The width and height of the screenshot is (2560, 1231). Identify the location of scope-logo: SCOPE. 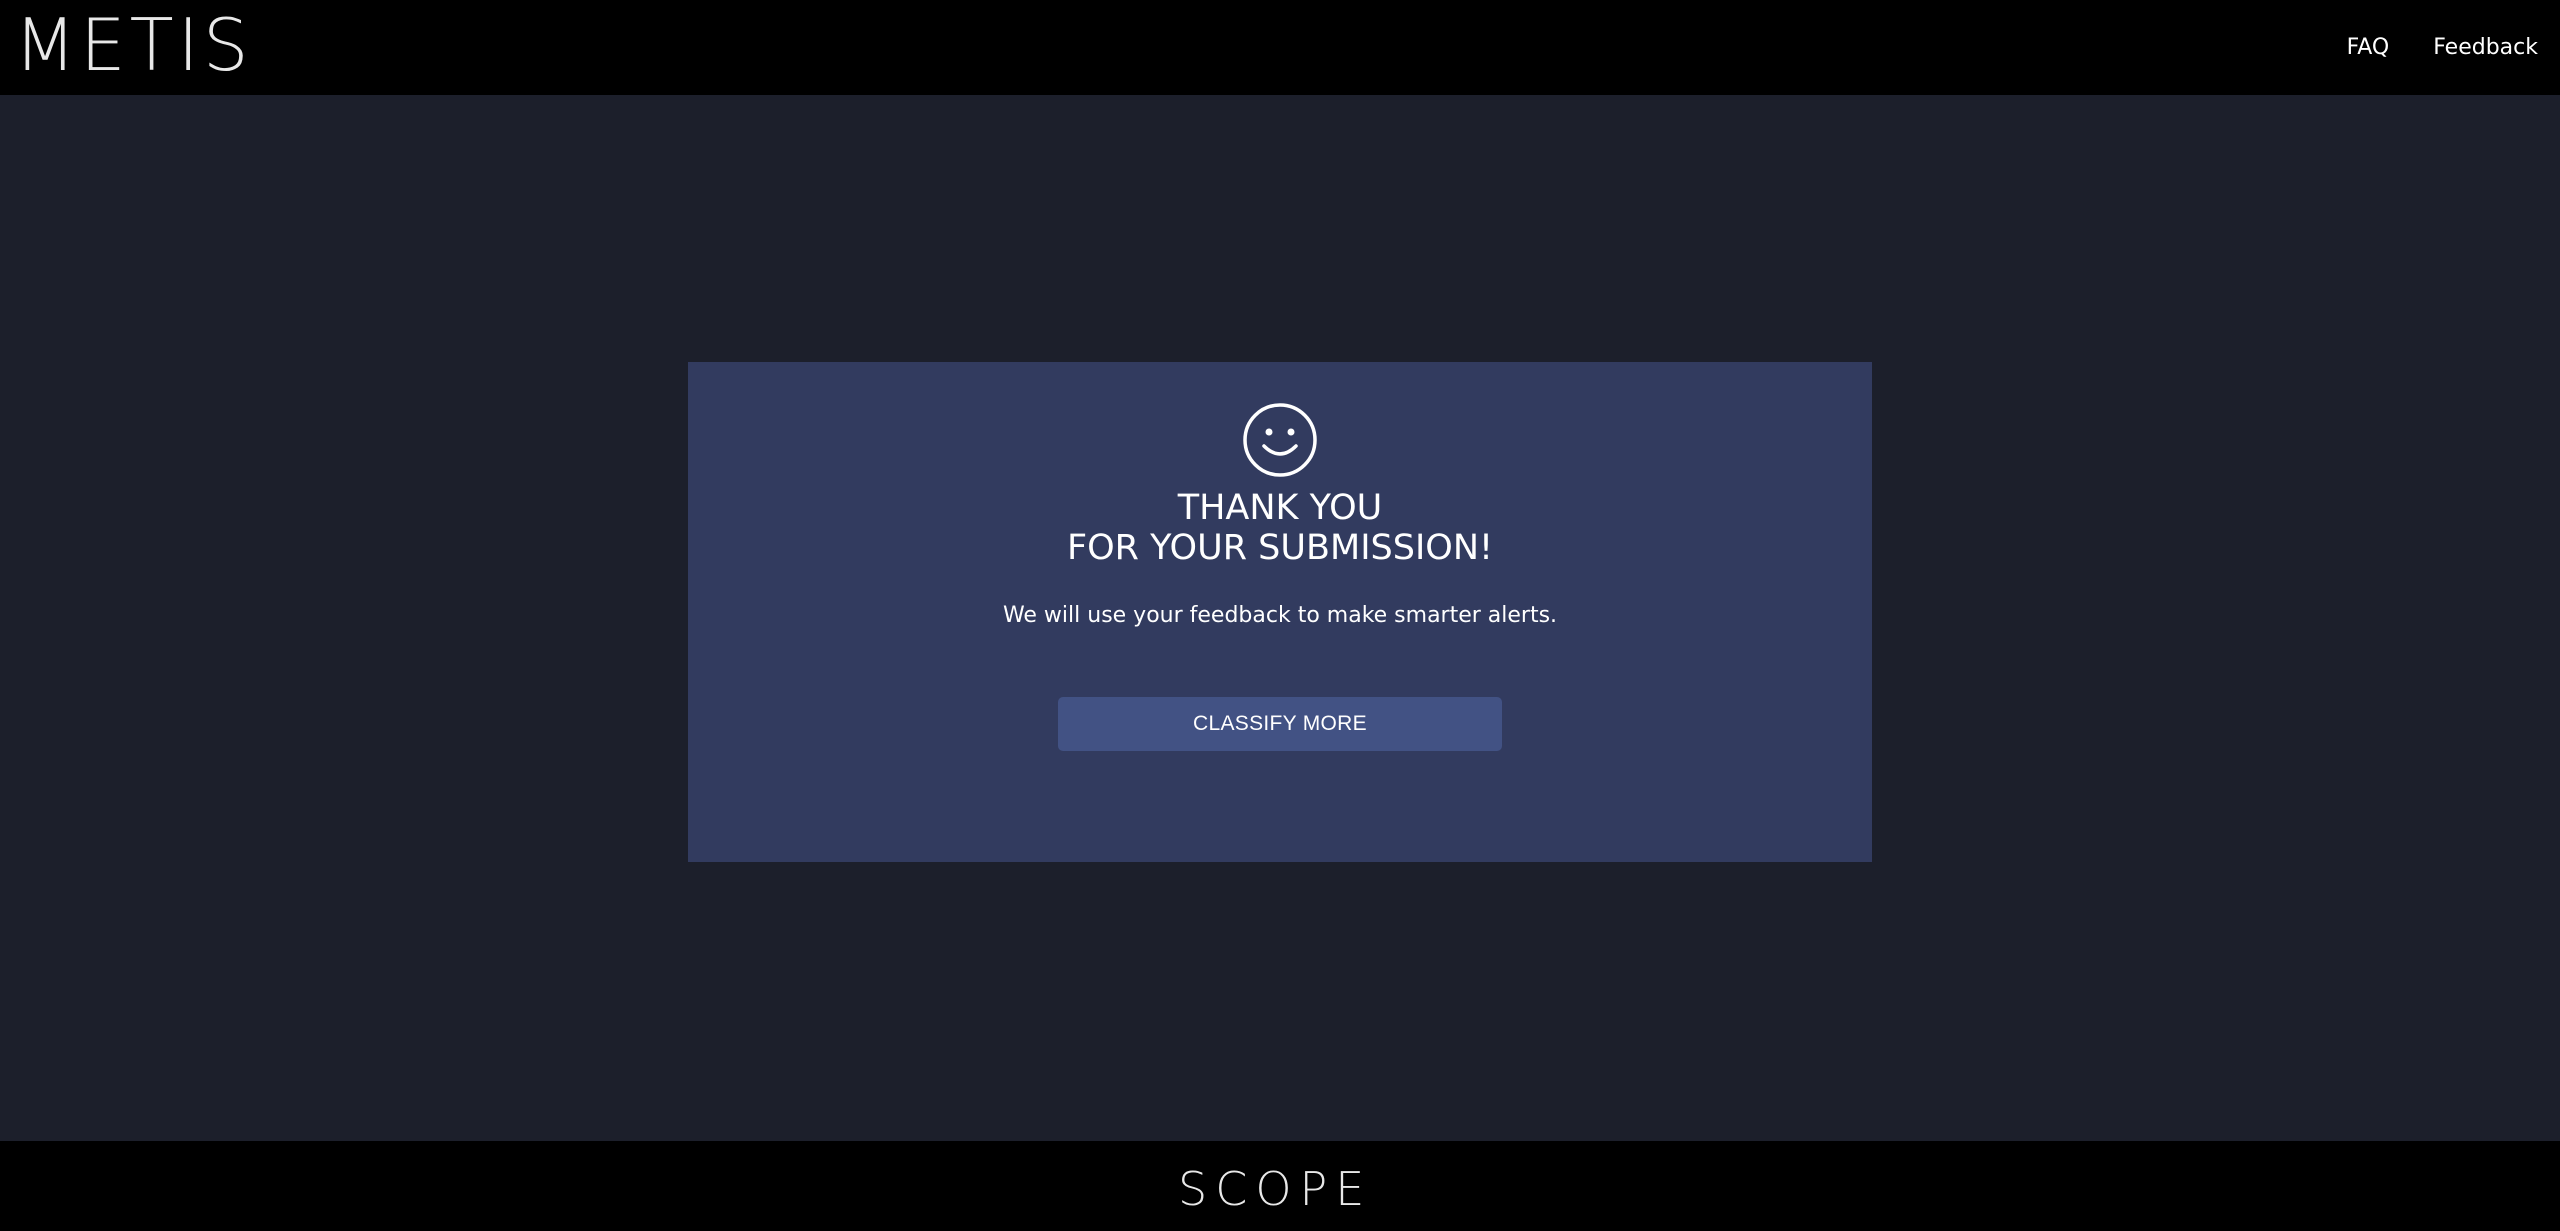
(1275, 1187).